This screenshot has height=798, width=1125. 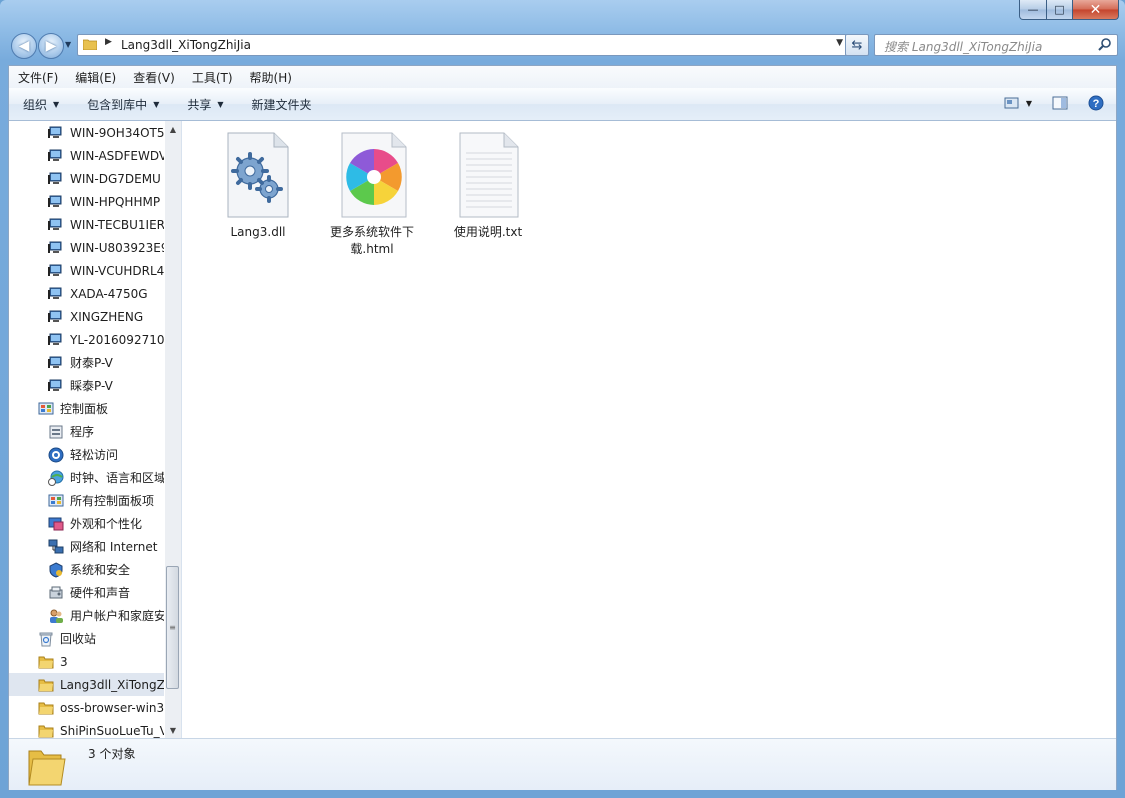 I want to click on minimize-button: —, so click(x=1033, y=10).